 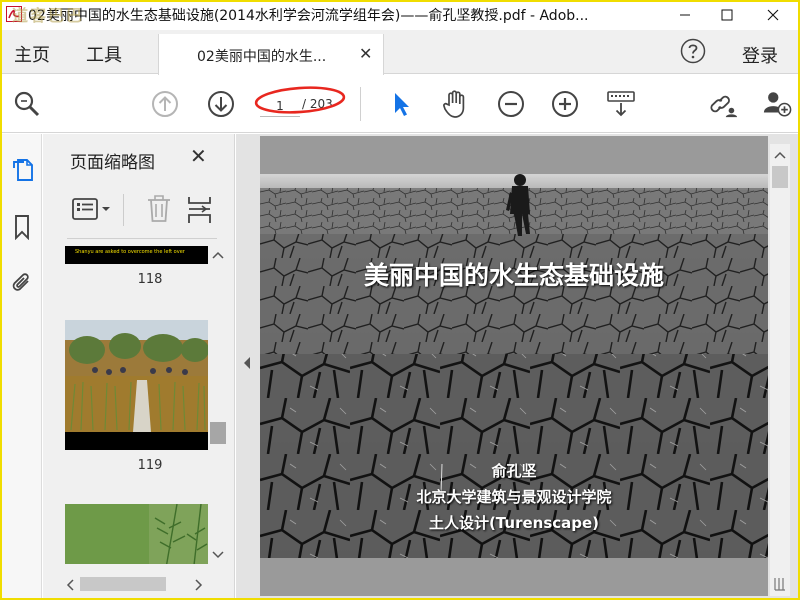 What do you see at coordinates (150, 279) in the screenshot?
I see `thumbnail-label-118: 118` at bounding box center [150, 279].